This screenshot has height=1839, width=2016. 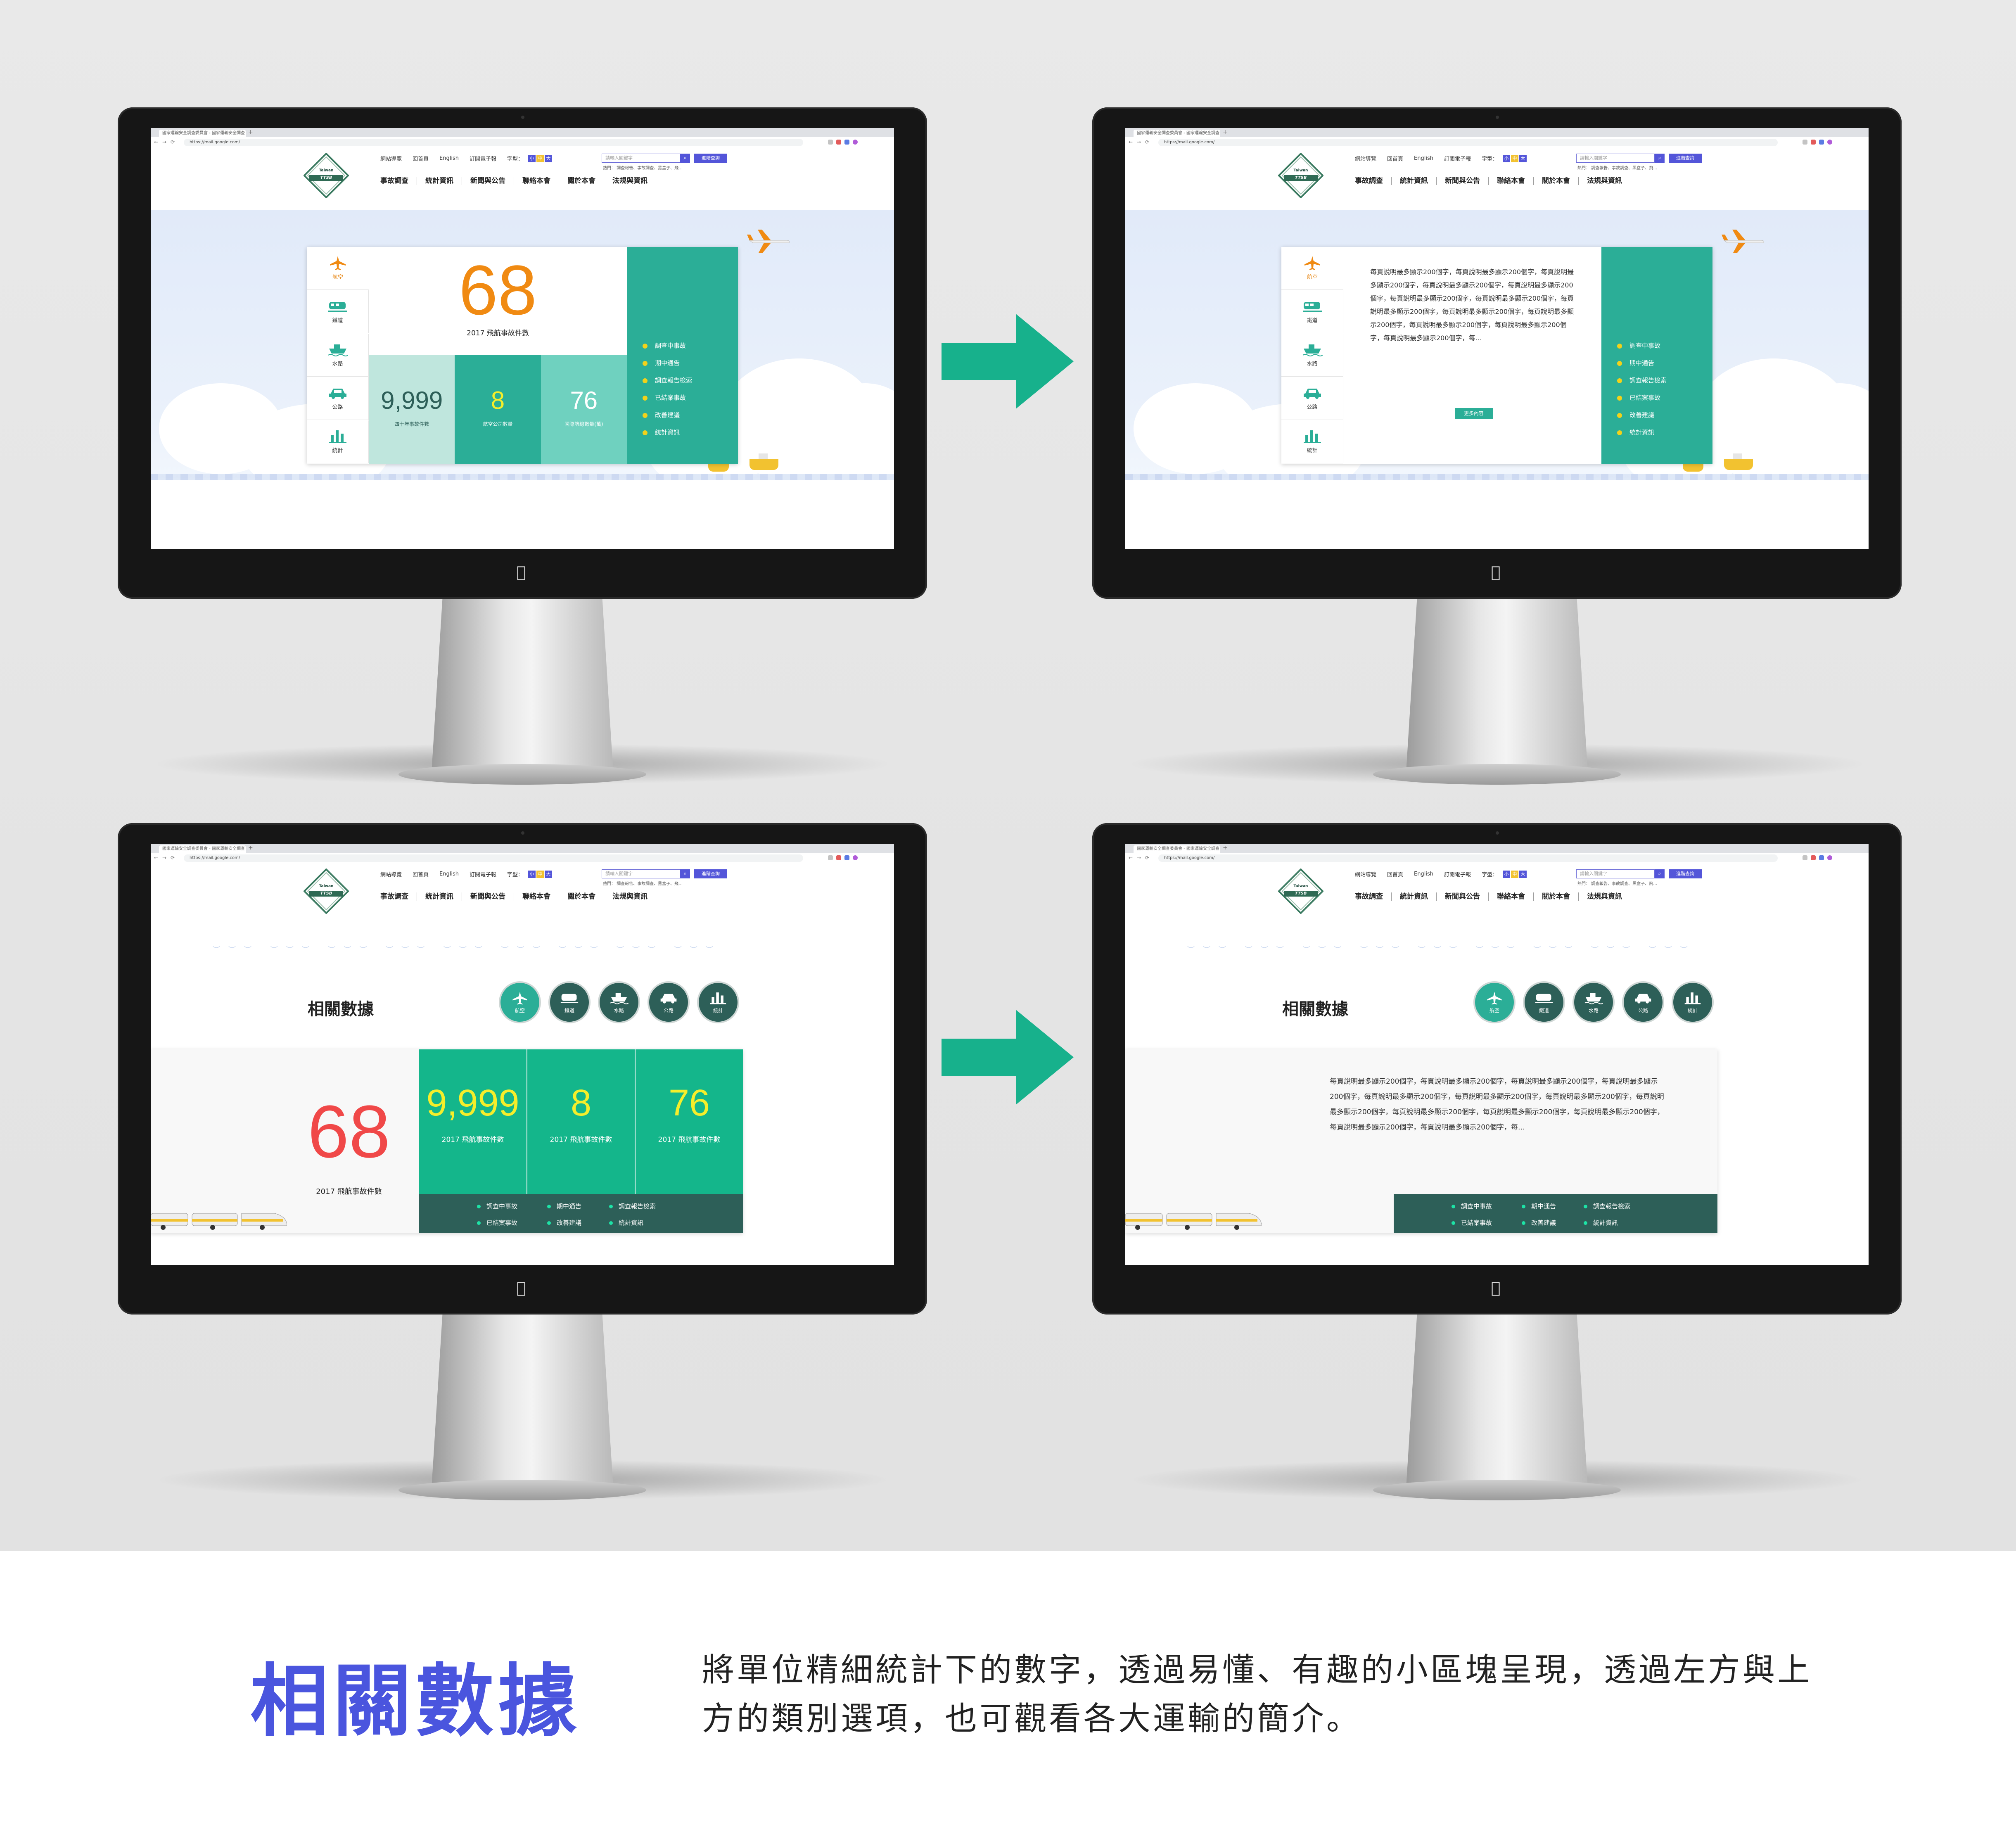 What do you see at coordinates (164, 142) in the screenshot?
I see `forward-icon: →` at bounding box center [164, 142].